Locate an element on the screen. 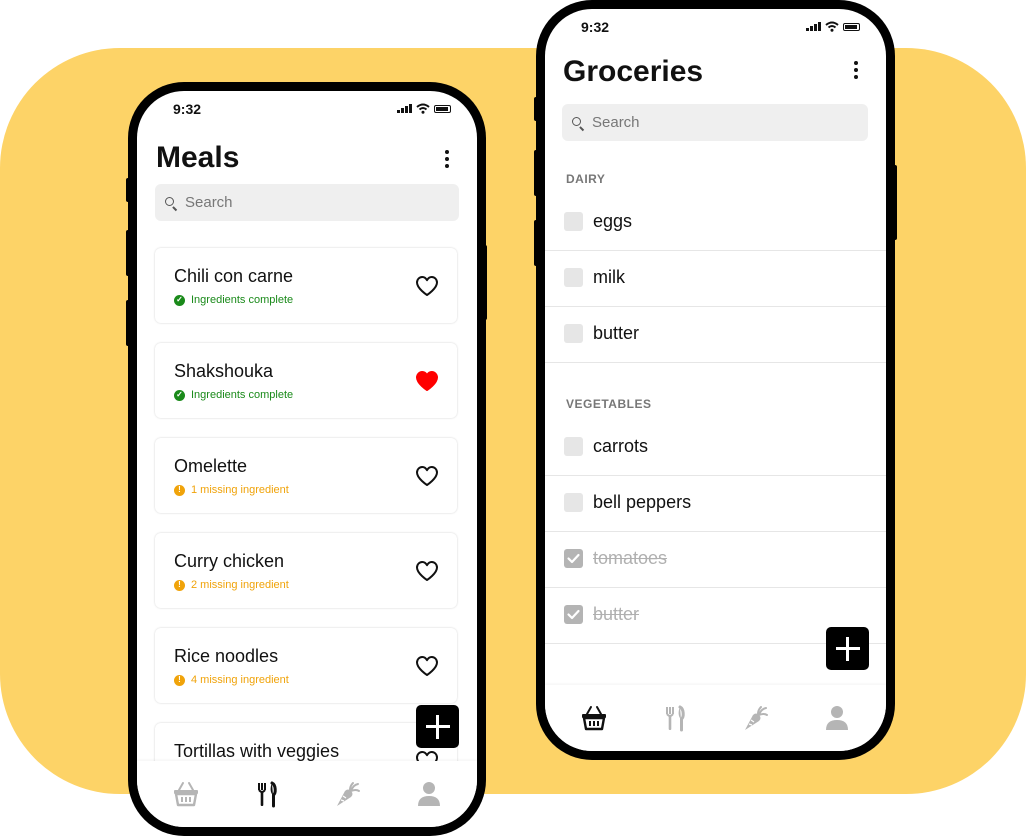 The width and height of the screenshot is (1026, 838). add-meal-button is located at coordinates (437, 726).